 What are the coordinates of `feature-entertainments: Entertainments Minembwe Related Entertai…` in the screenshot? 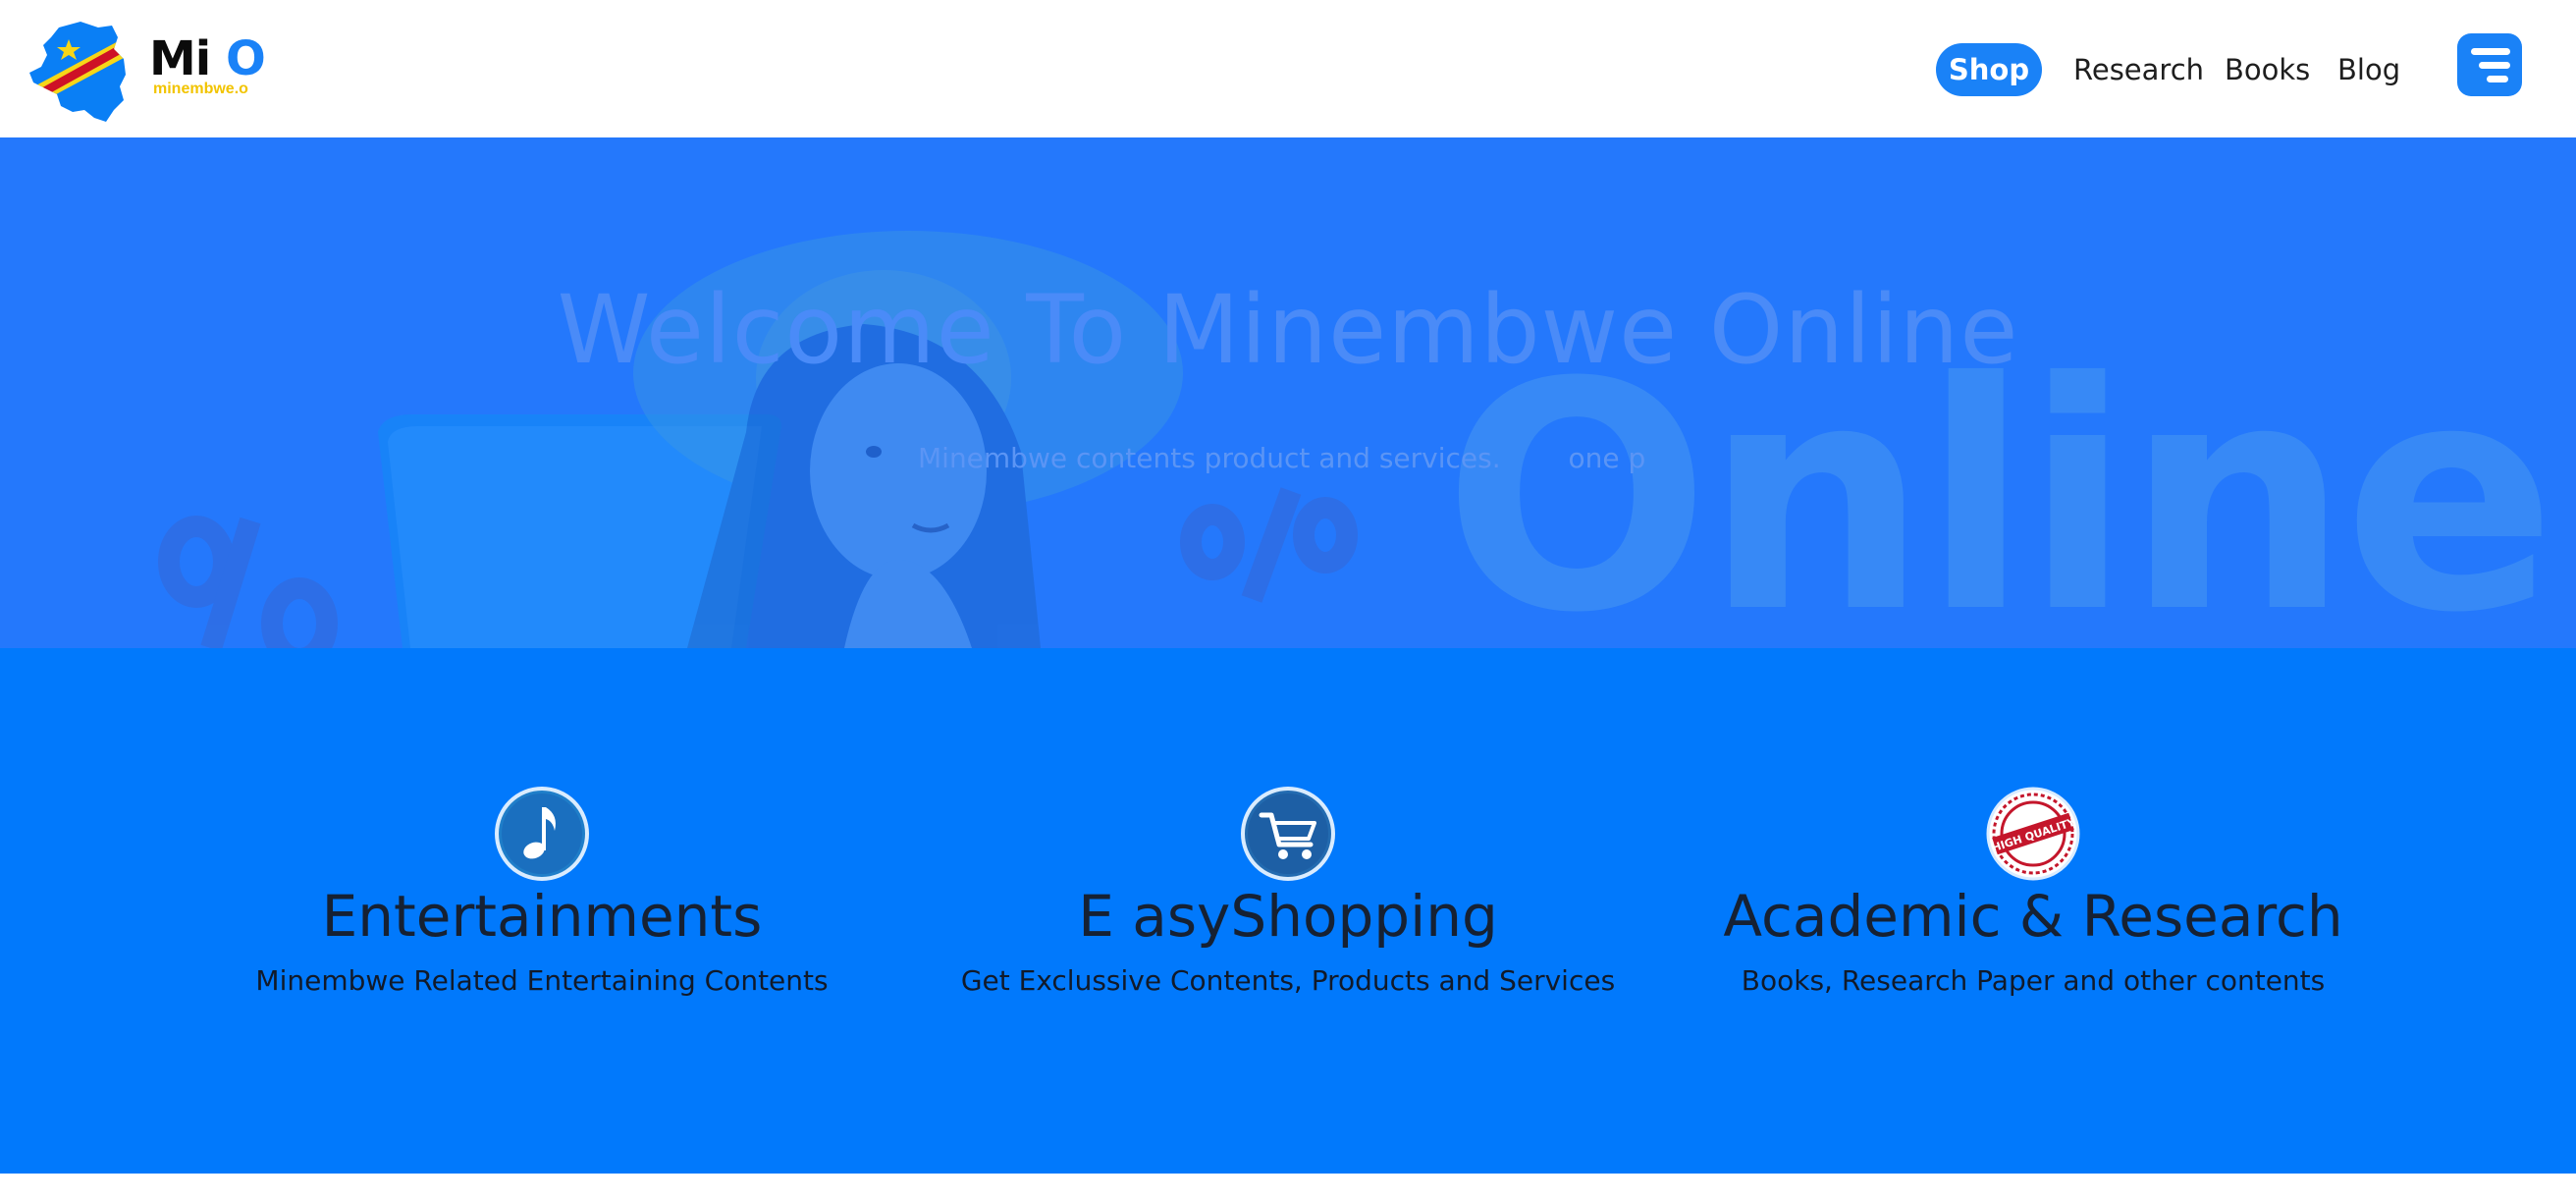 It's located at (542, 891).